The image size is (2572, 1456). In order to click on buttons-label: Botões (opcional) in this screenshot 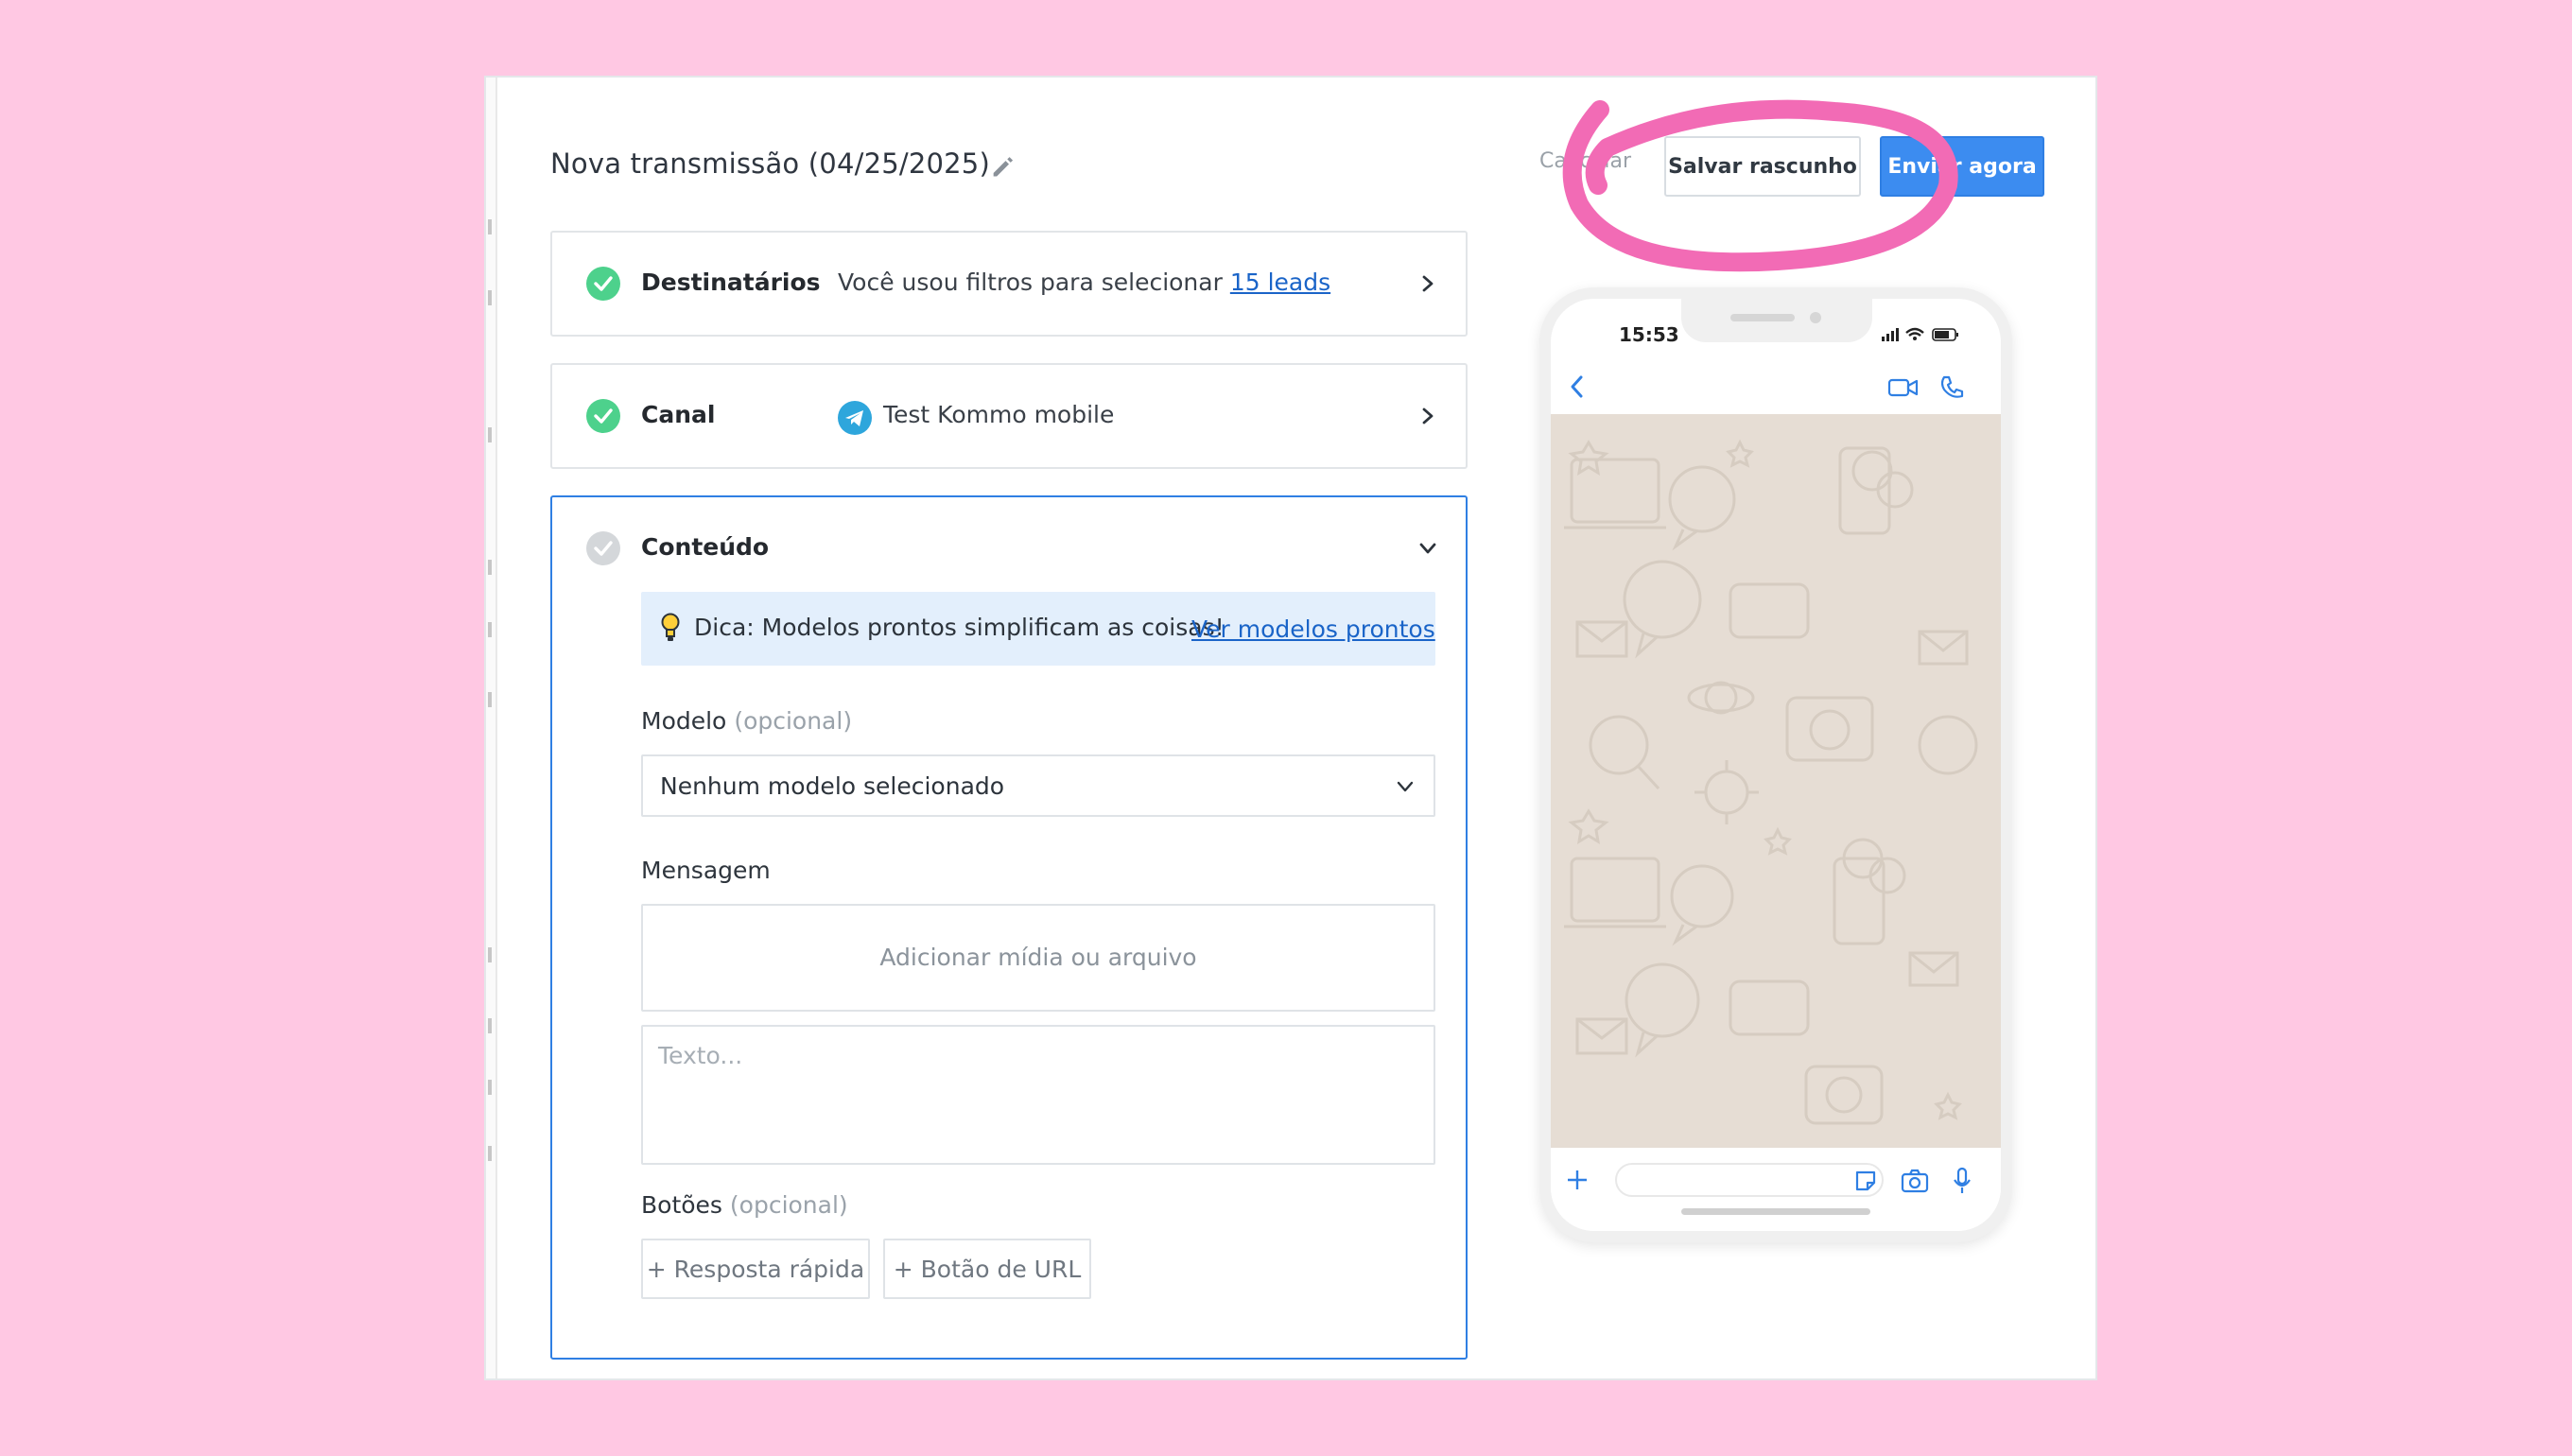, I will do `click(744, 1205)`.